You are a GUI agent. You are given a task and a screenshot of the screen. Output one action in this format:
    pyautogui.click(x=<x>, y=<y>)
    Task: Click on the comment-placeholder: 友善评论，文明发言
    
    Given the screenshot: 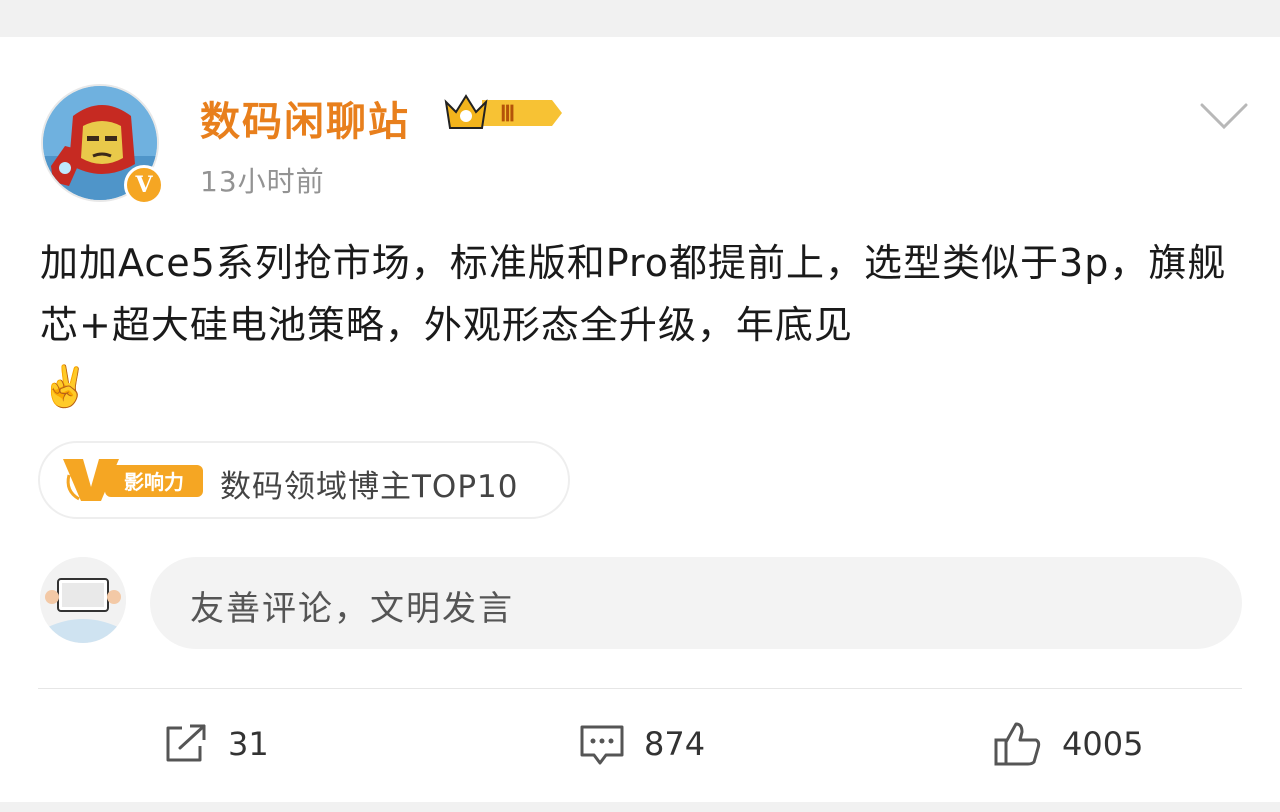 What is the action you would take?
    pyautogui.click(x=352, y=609)
    